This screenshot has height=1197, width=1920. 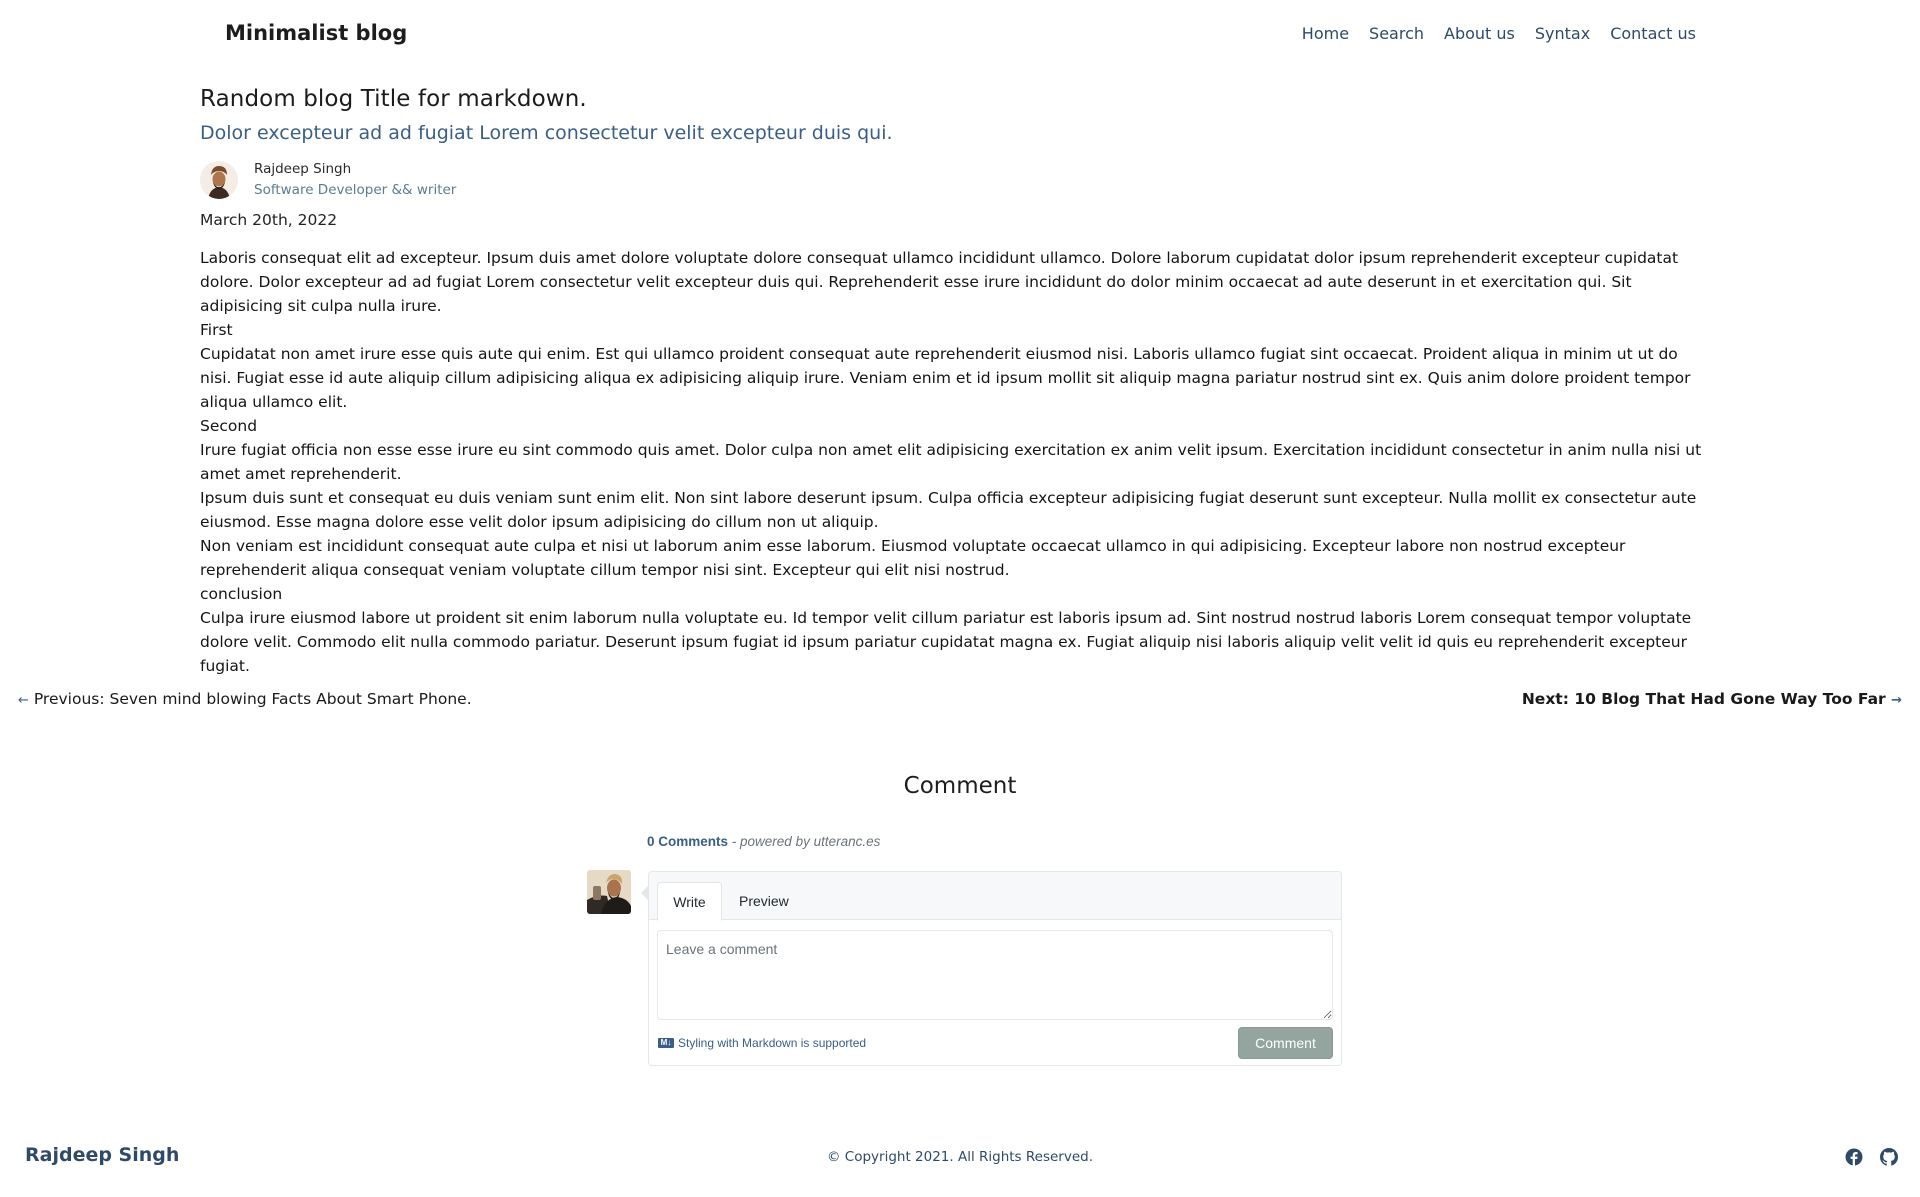 I want to click on social-icons, so click(x=1871, y=1157).